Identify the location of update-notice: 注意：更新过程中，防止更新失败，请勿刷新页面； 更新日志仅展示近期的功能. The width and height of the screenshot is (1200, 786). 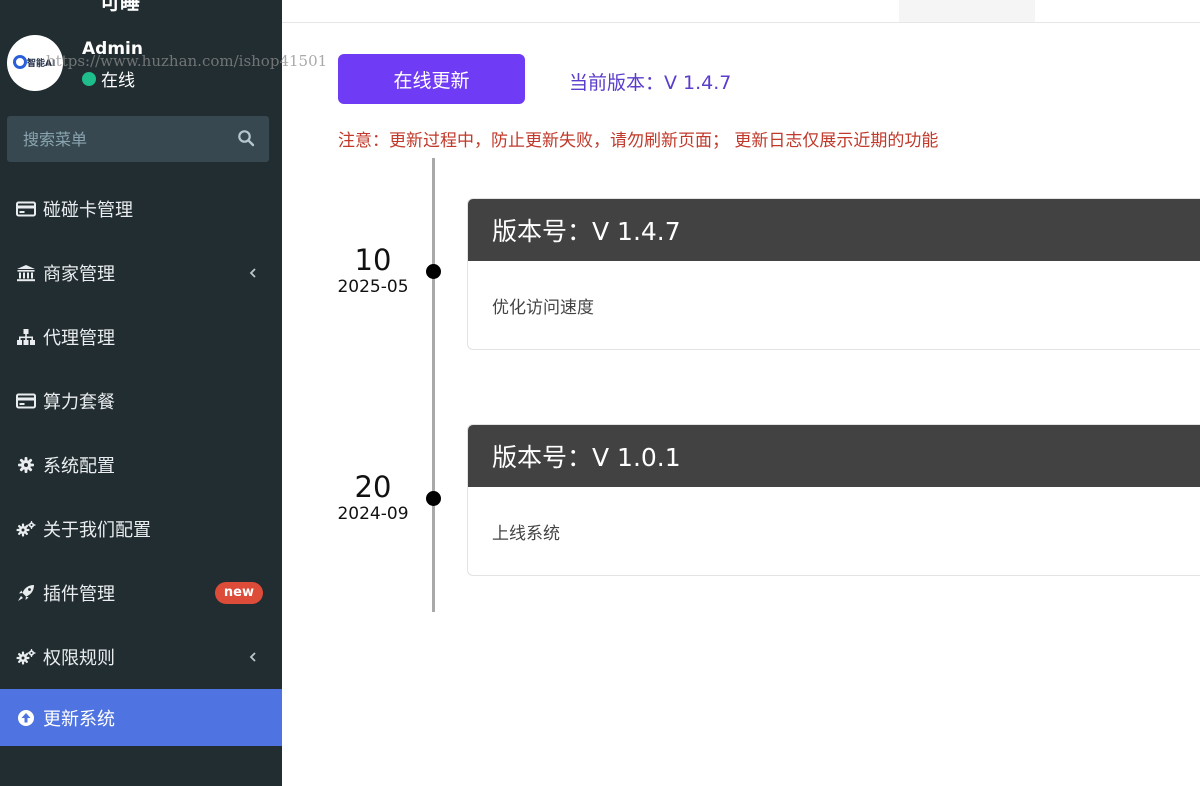
(638, 141).